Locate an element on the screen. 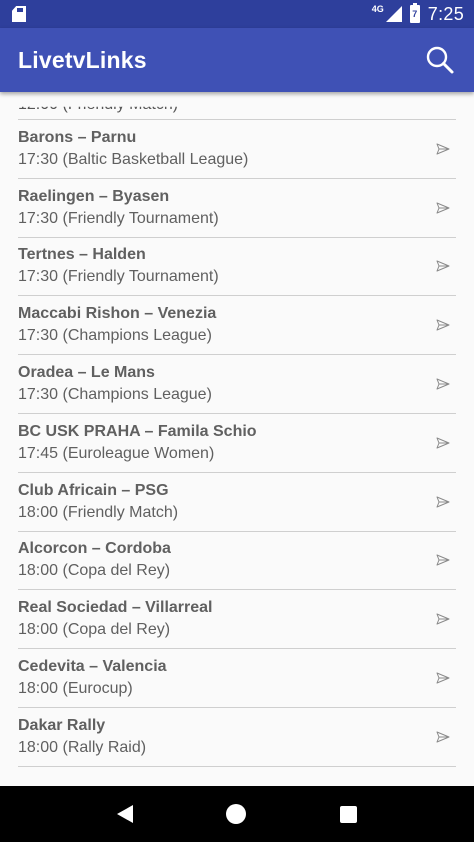 This screenshot has width=474, height=842. list-item: Cedevita – Valencia 18:00 (Eurocup) is located at coordinates (237, 678).